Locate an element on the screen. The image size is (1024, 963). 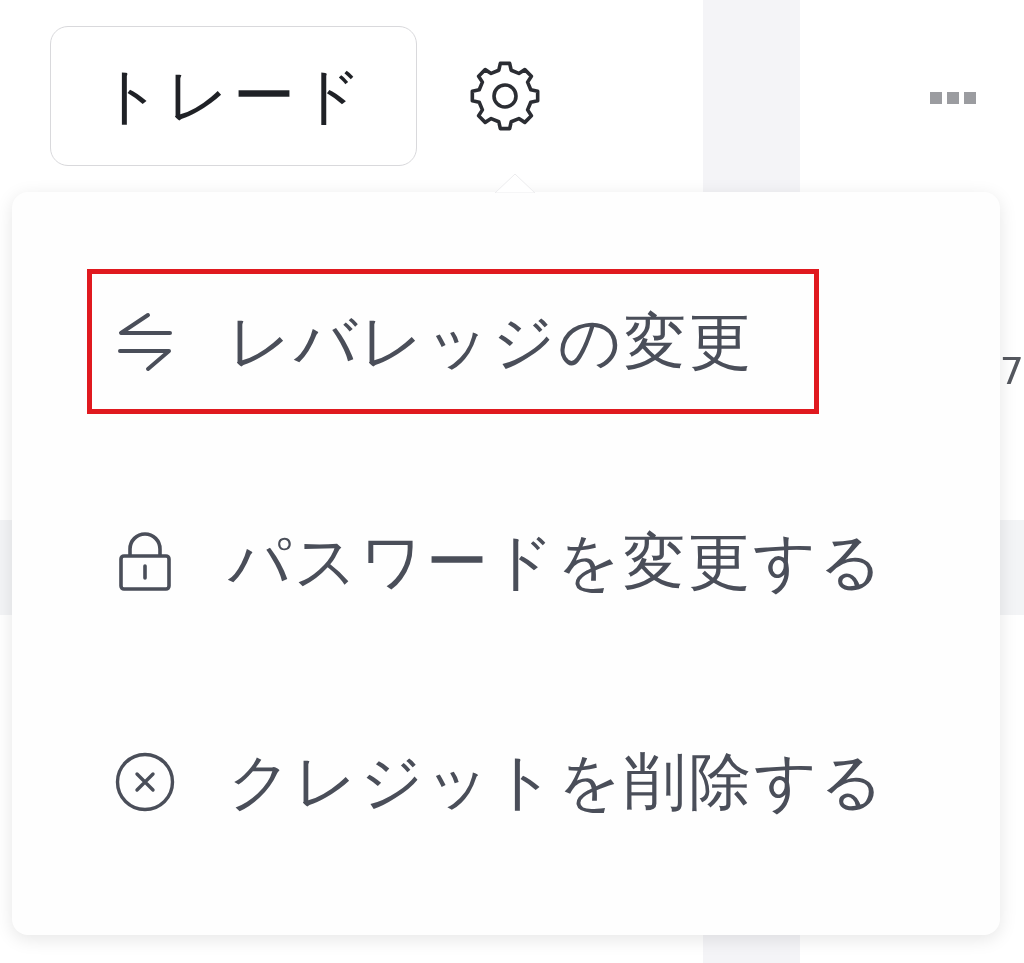
circle-x-icon is located at coordinates (145, 781).